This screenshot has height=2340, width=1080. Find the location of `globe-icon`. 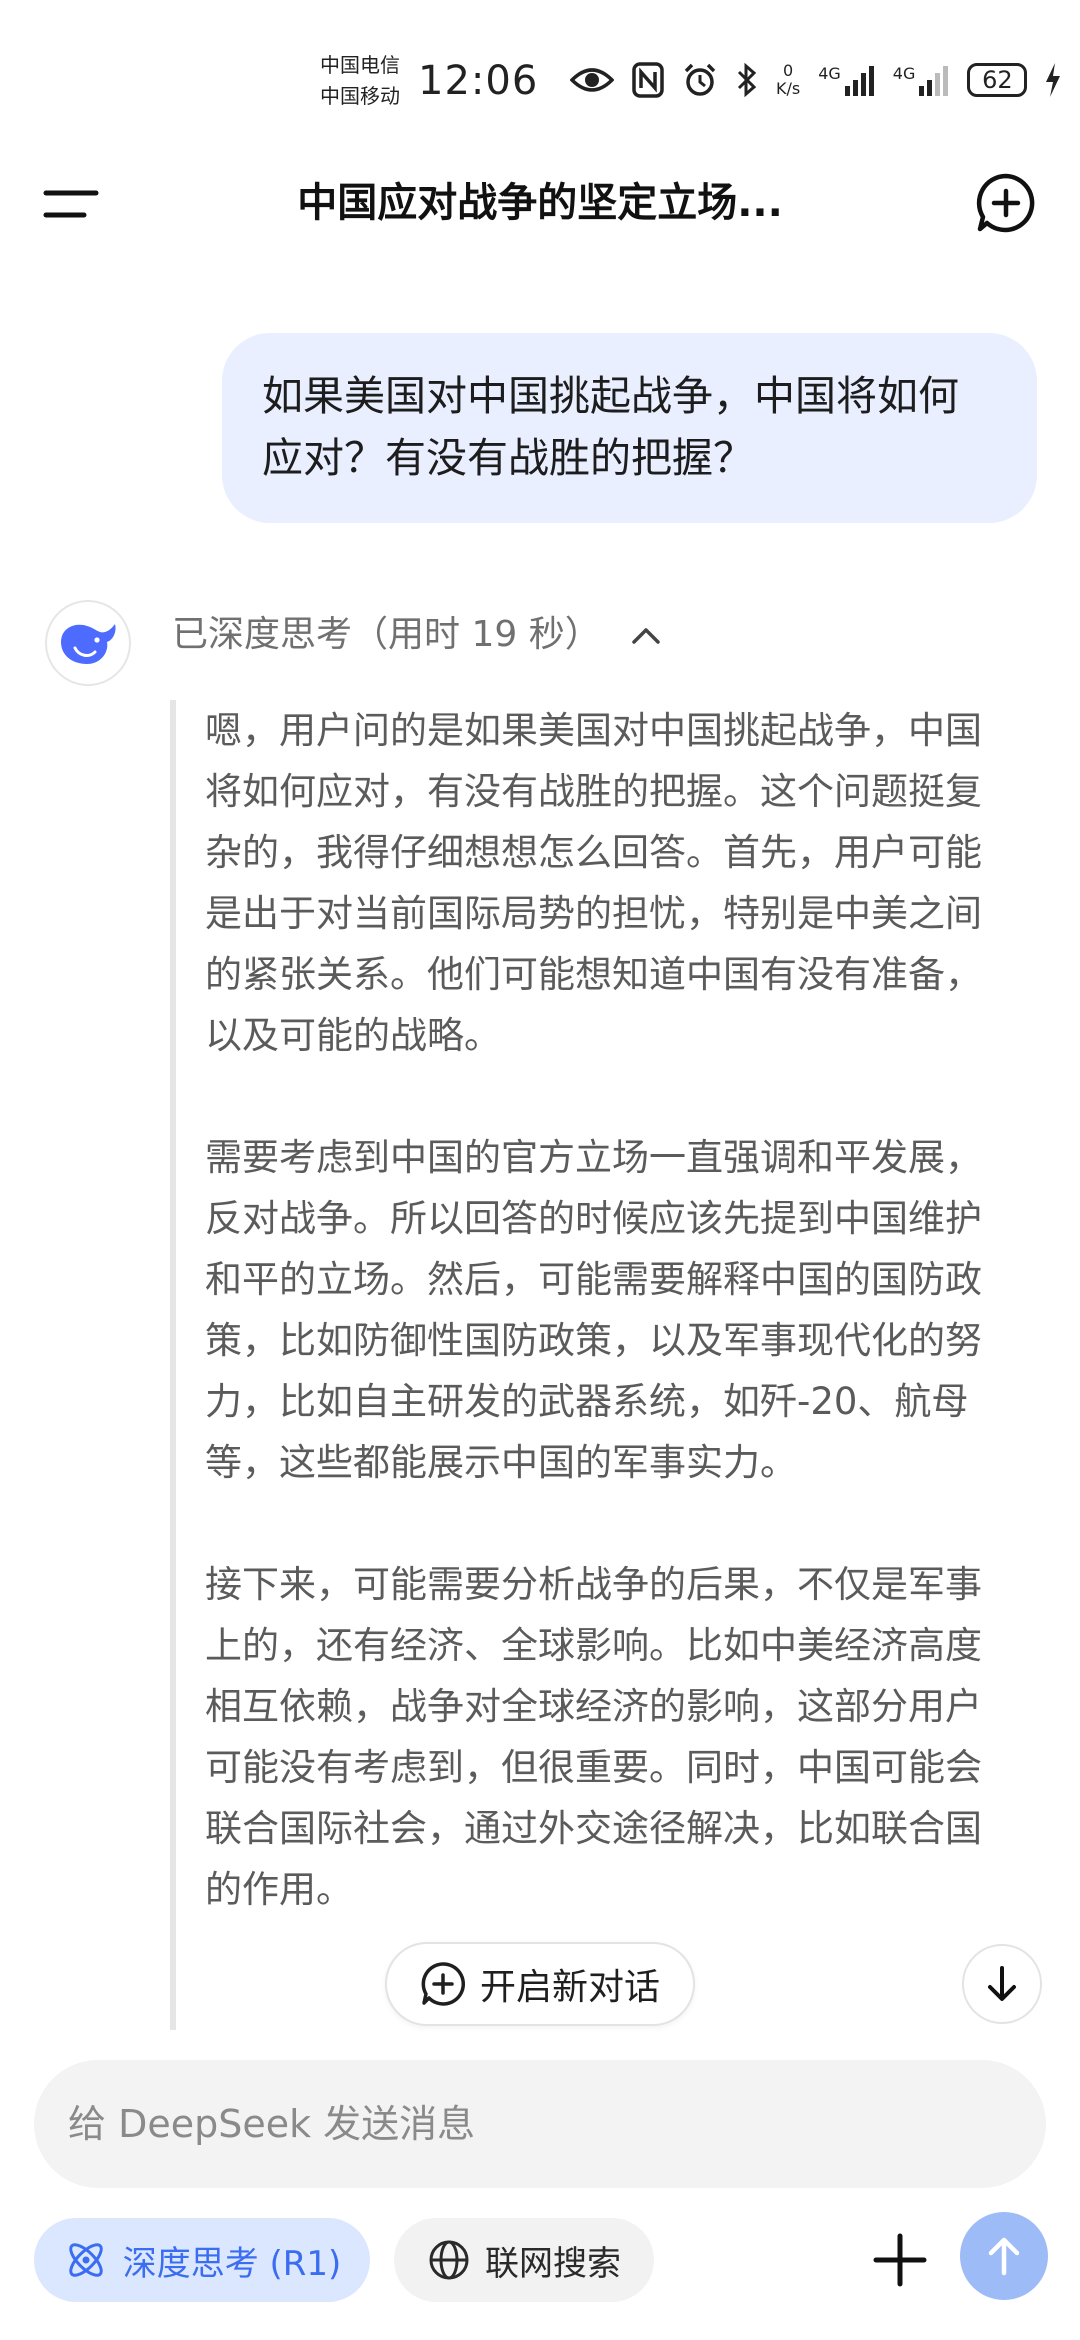

globe-icon is located at coordinates (449, 2260).